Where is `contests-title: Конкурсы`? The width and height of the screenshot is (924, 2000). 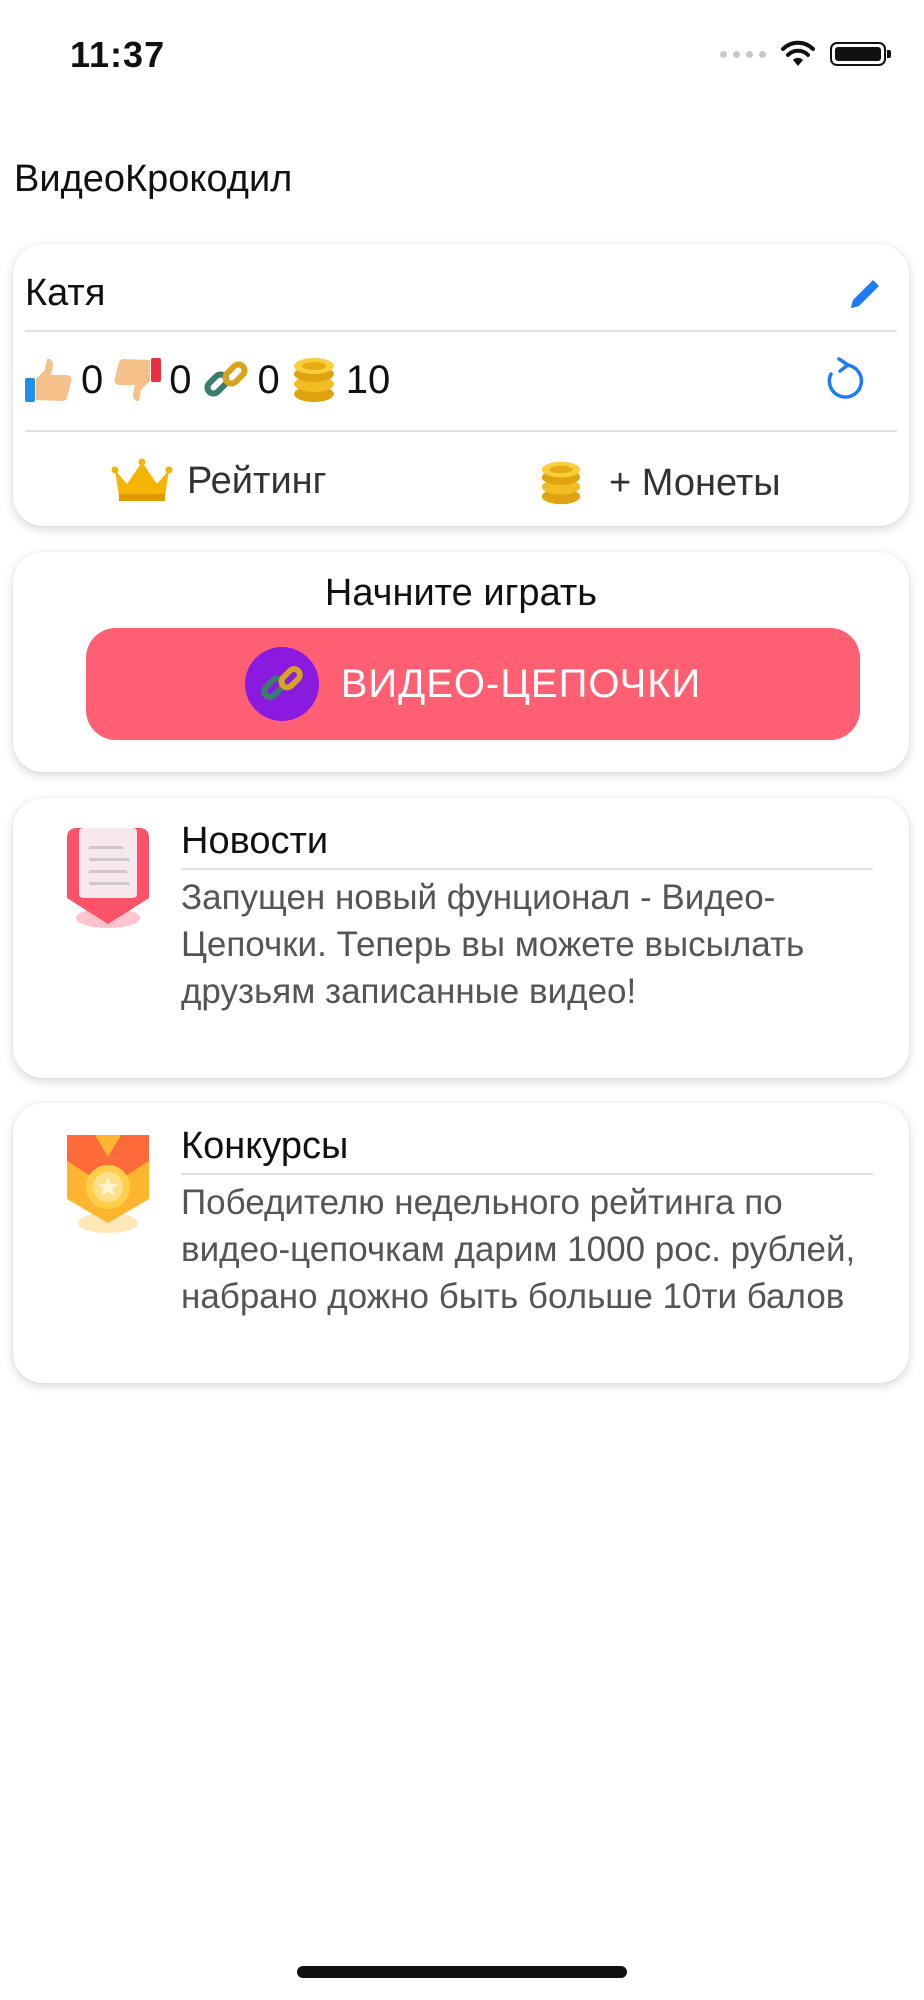
contests-title: Конкурсы is located at coordinates (265, 1146).